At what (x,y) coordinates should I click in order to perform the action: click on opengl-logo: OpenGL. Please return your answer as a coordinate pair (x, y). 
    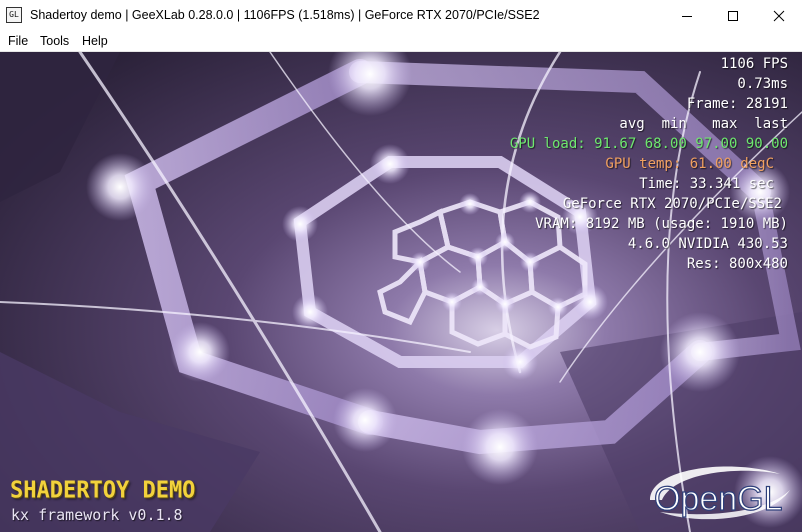
    Looking at the image, I should click on (720, 493).